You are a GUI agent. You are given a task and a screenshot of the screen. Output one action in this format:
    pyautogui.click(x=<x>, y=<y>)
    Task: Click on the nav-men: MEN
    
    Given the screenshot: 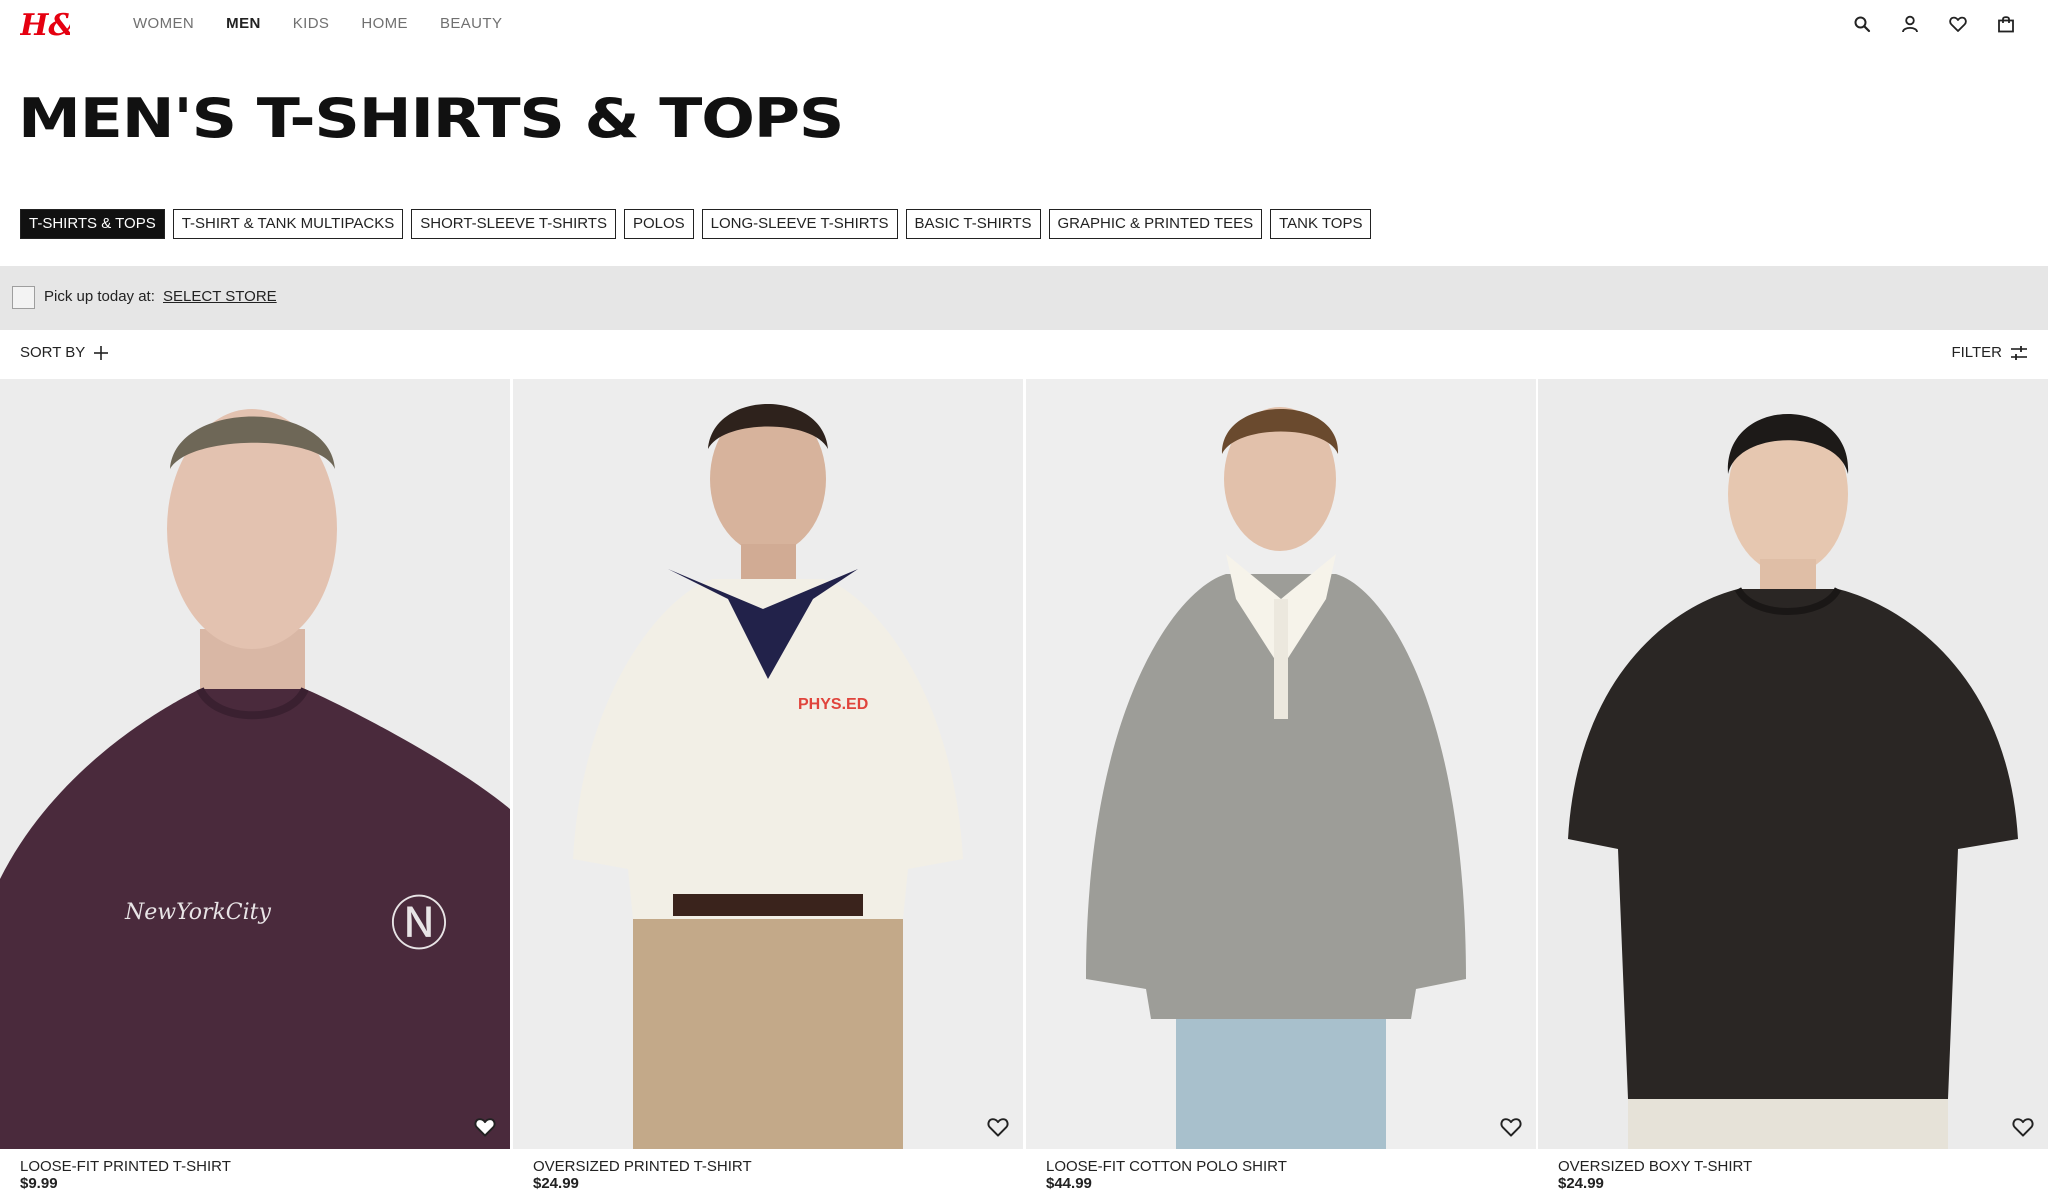 What is the action you would take?
    pyautogui.click(x=243, y=24)
    